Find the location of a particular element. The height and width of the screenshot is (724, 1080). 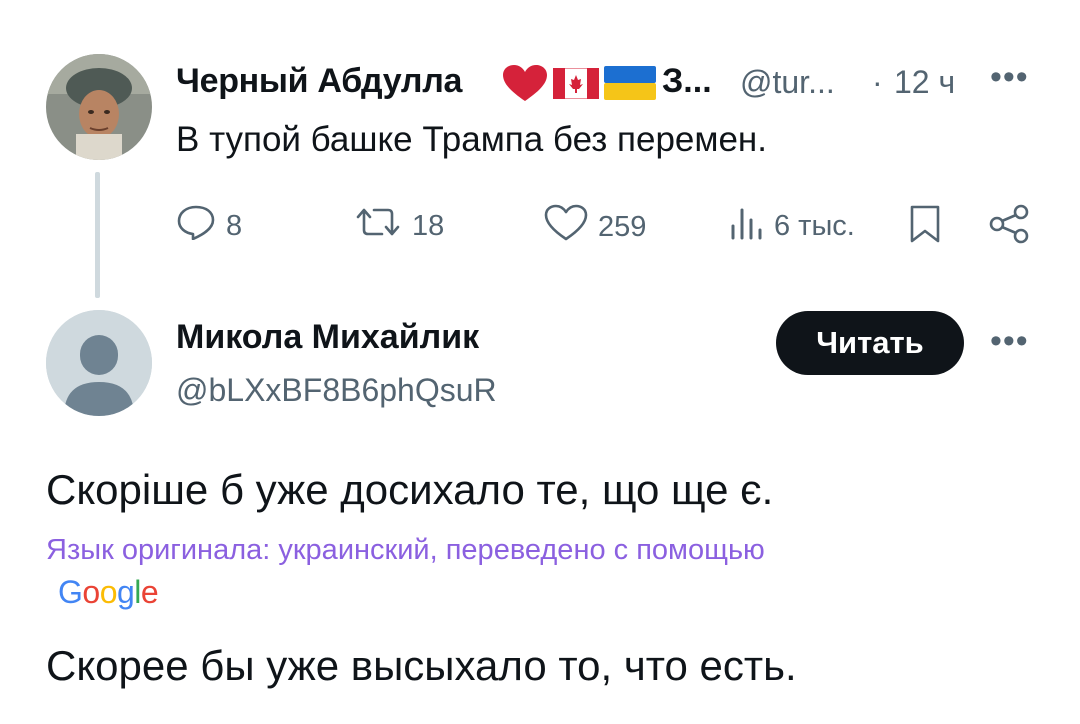

retweet-button: 18 is located at coordinates (399, 226).